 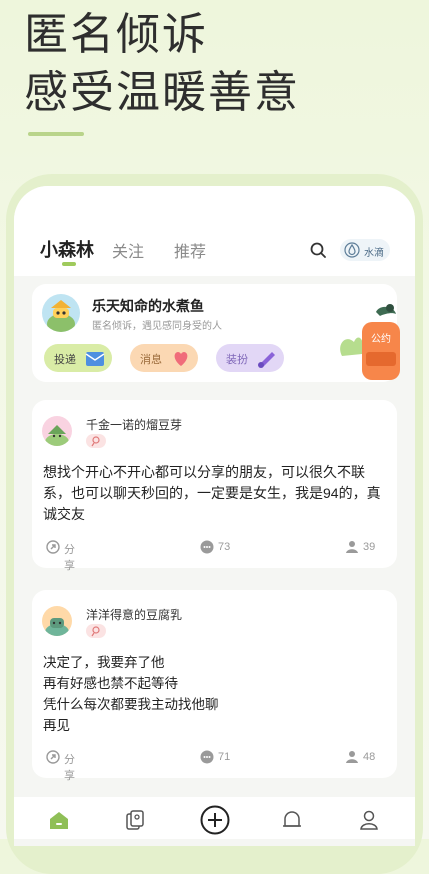 I want to click on mailbox-label: 公约, so click(x=381, y=338).